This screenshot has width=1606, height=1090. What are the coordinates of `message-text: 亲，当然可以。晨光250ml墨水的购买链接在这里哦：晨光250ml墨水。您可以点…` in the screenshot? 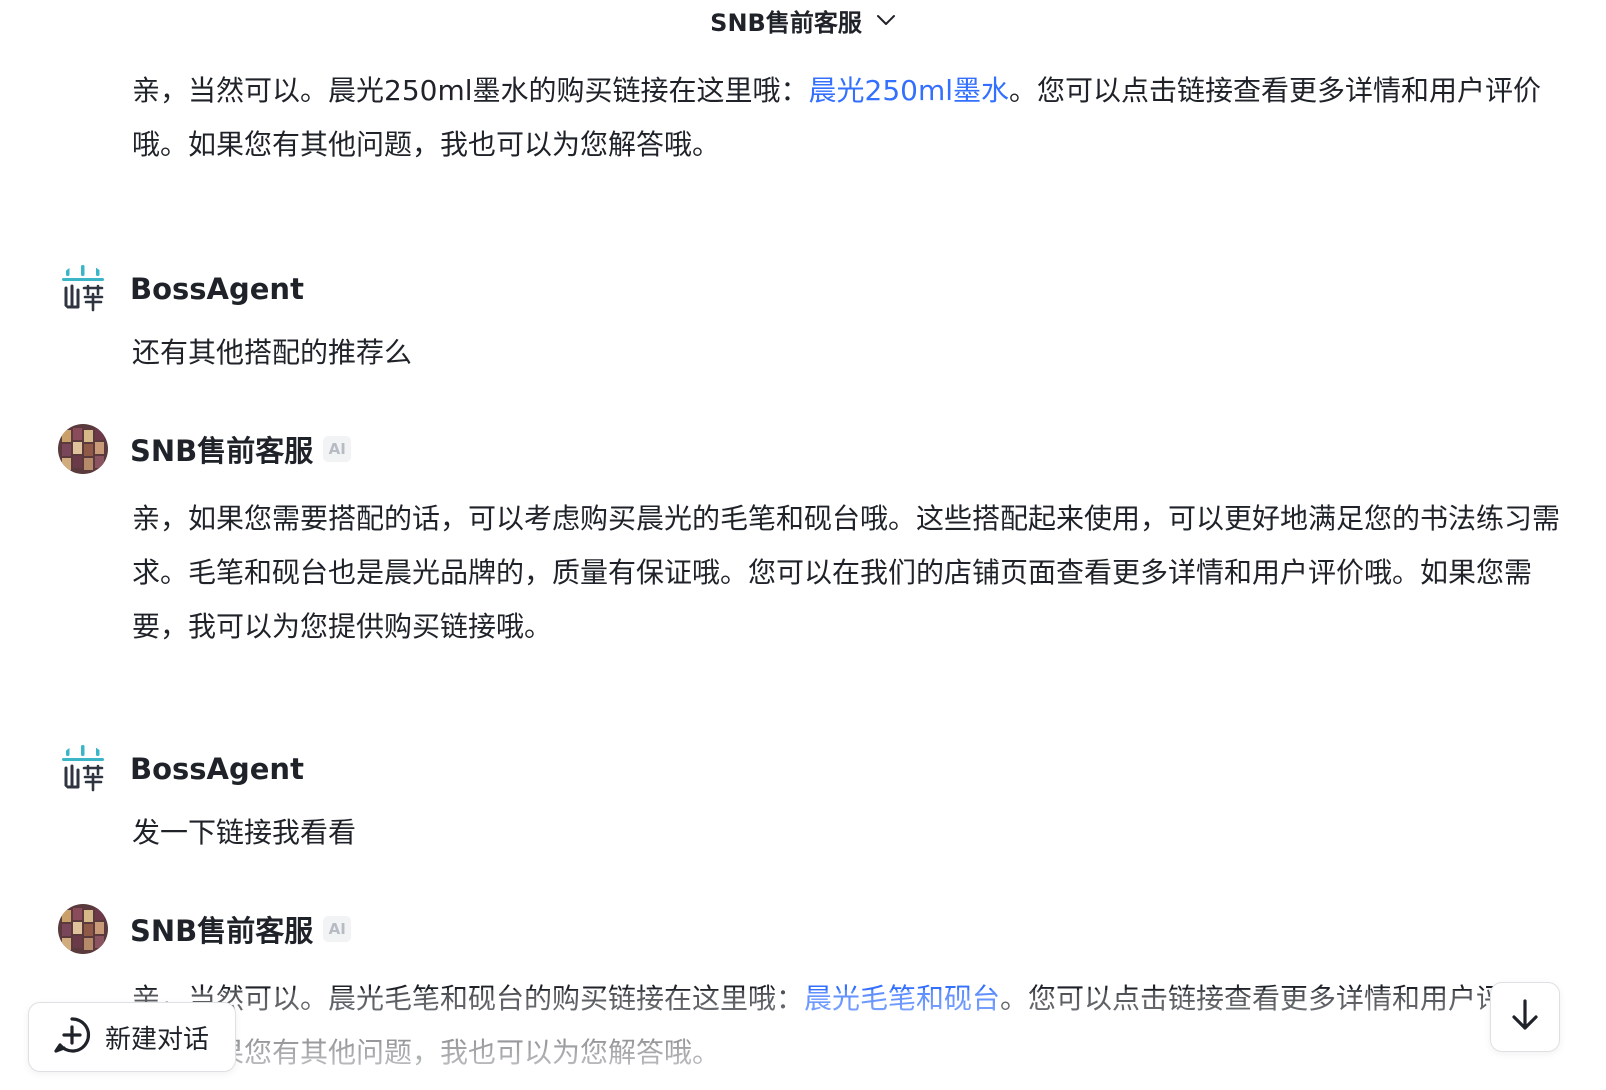 It's located at (854, 118).